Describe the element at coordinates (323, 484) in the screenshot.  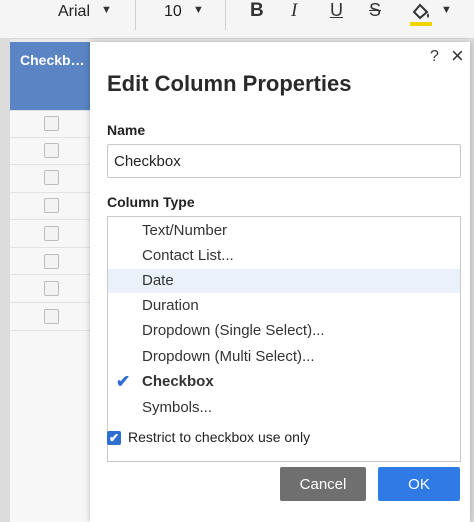
I see `cancel-button: Cancel` at that location.